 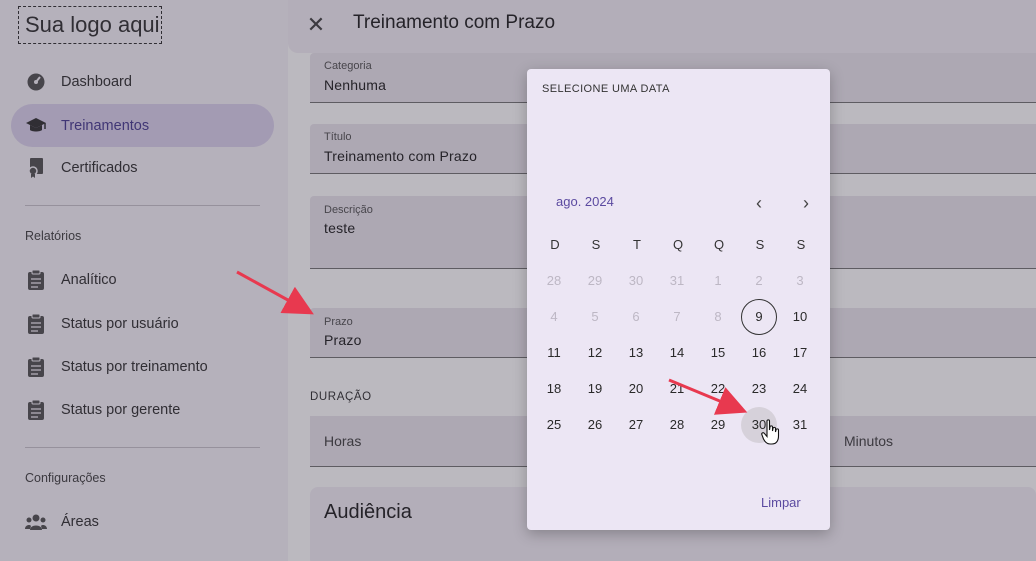 I want to click on hand-cursor-icon, so click(x=770, y=432).